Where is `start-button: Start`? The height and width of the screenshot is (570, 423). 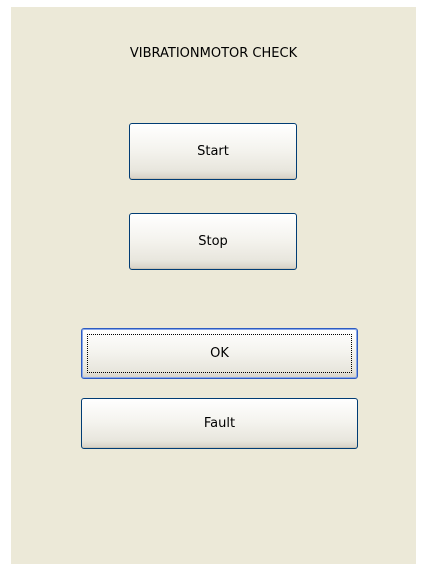
start-button: Start is located at coordinates (213, 151).